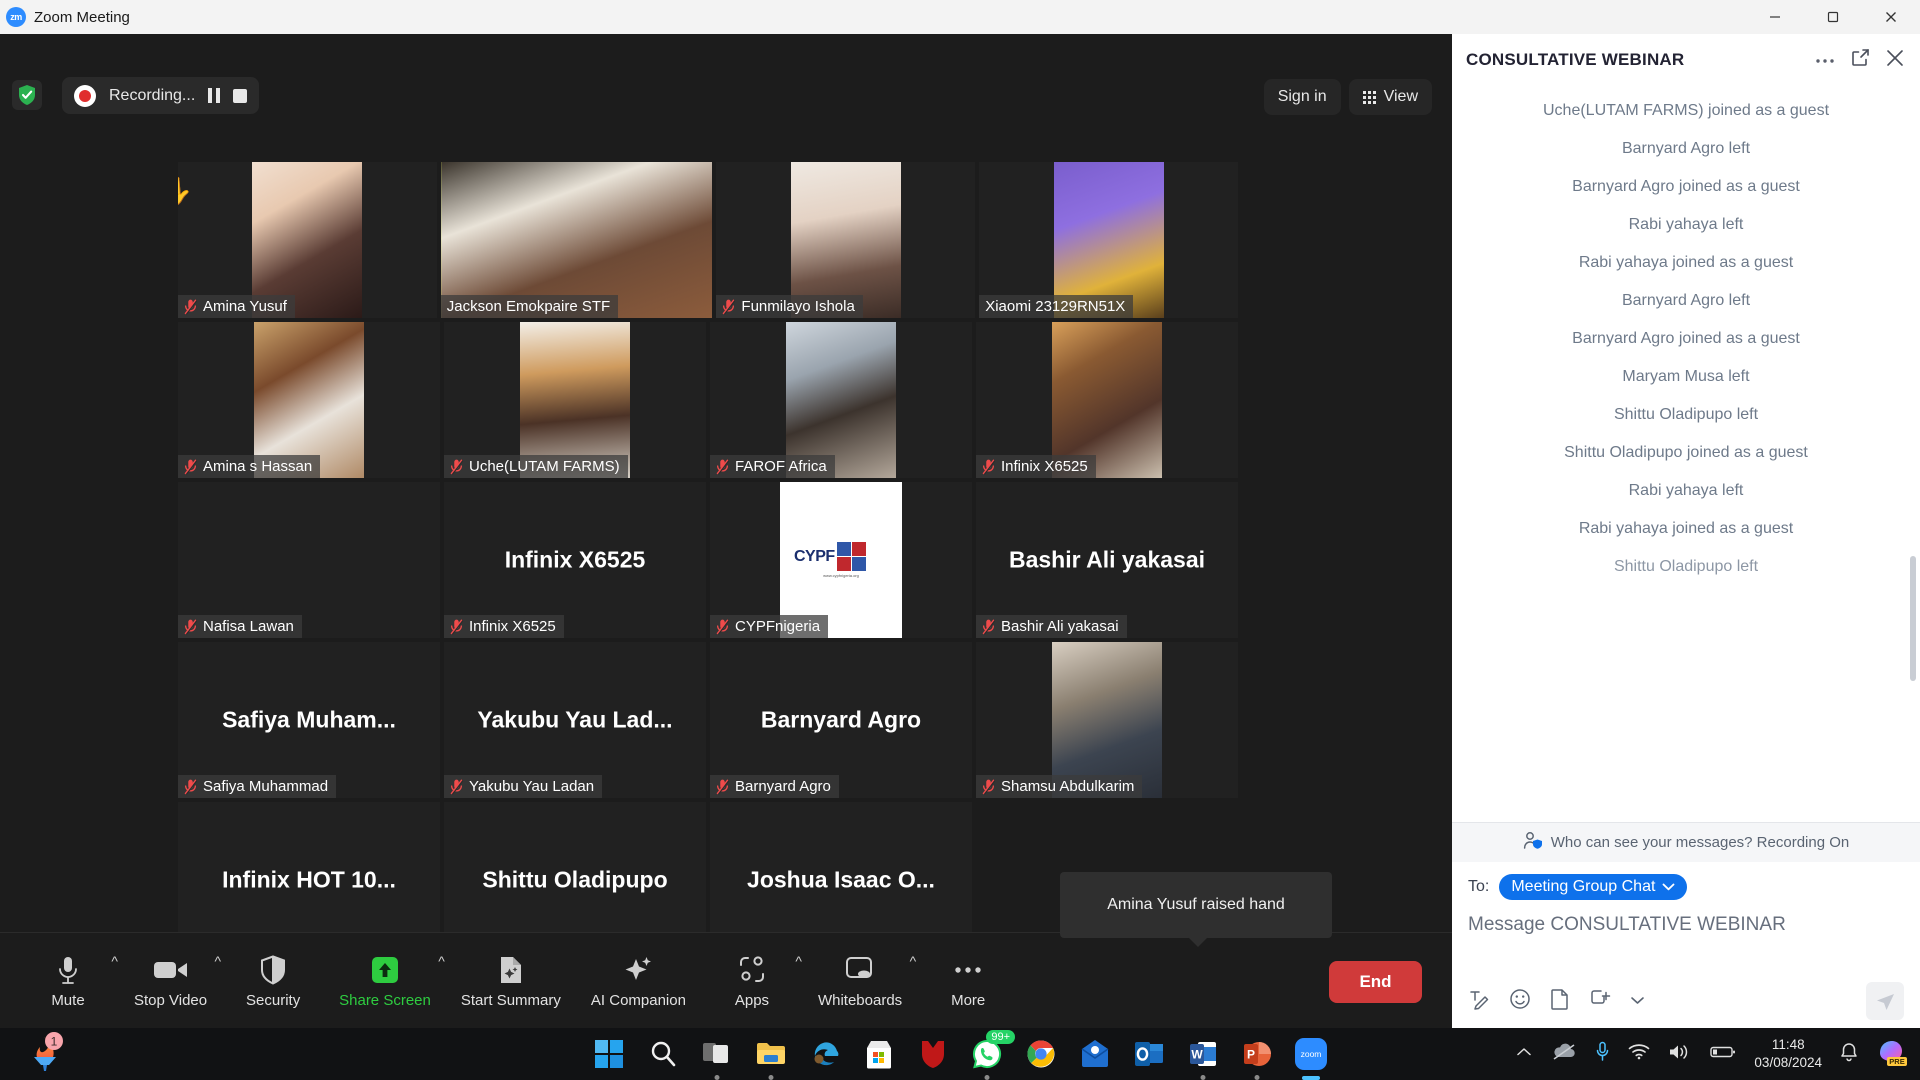 The width and height of the screenshot is (1920, 1080). Describe the element at coordinates (171, 970) in the screenshot. I see `video-camera-icon` at that location.